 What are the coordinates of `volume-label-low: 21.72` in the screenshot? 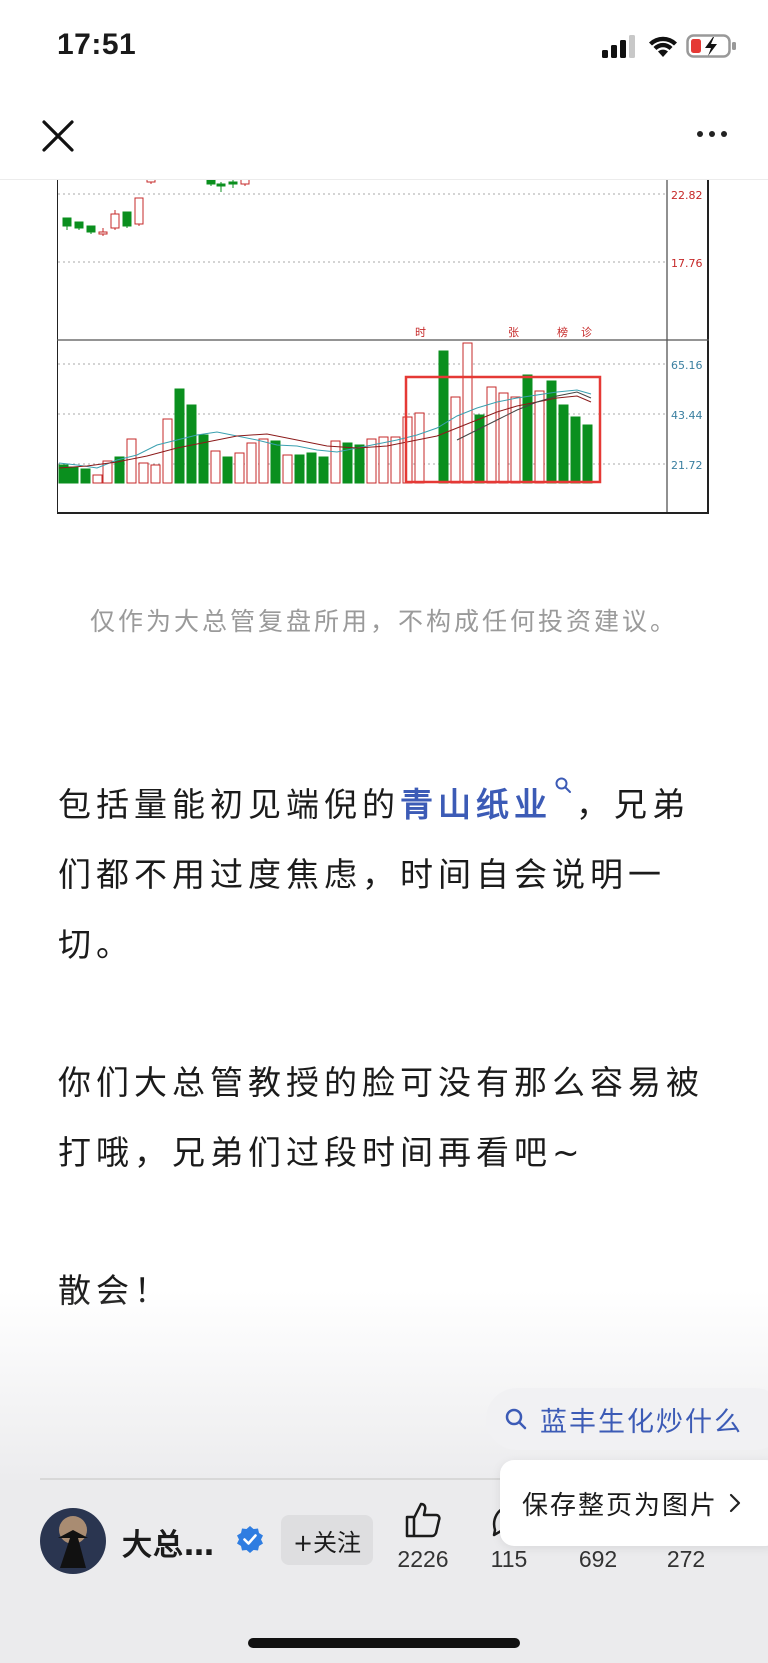 It's located at (687, 465).